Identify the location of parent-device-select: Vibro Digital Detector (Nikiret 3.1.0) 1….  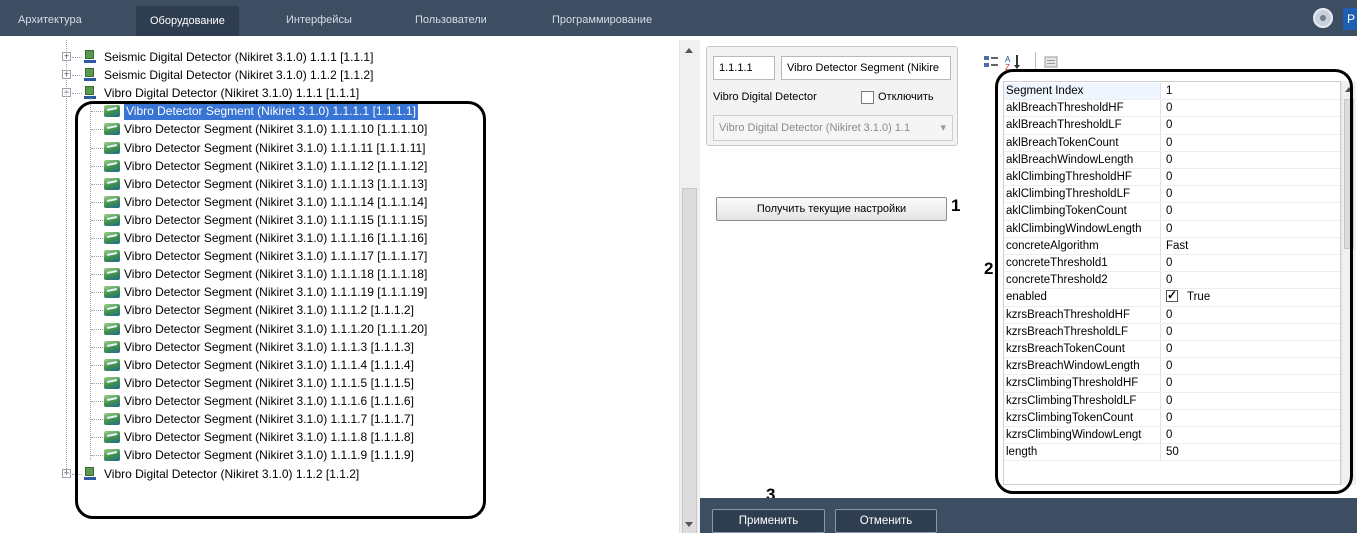
(833, 128).